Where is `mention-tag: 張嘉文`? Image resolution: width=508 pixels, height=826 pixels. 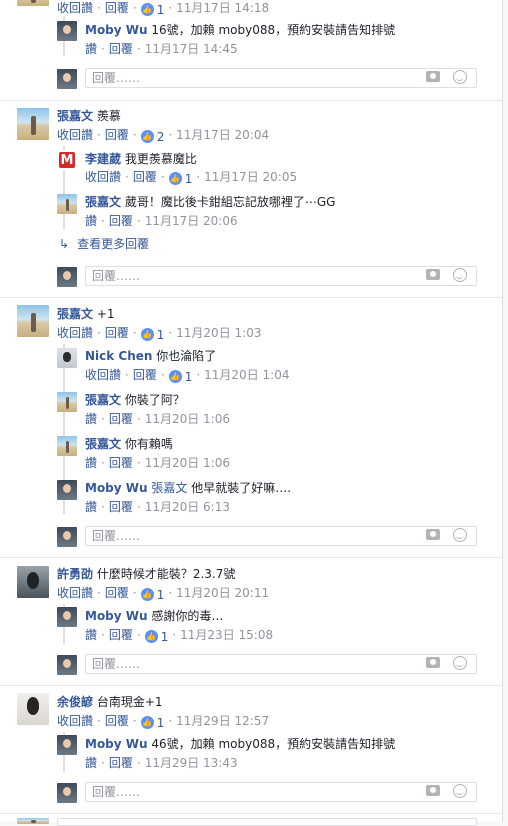 mention-tag: 張嘉文 is located at coordinates (169, 488).